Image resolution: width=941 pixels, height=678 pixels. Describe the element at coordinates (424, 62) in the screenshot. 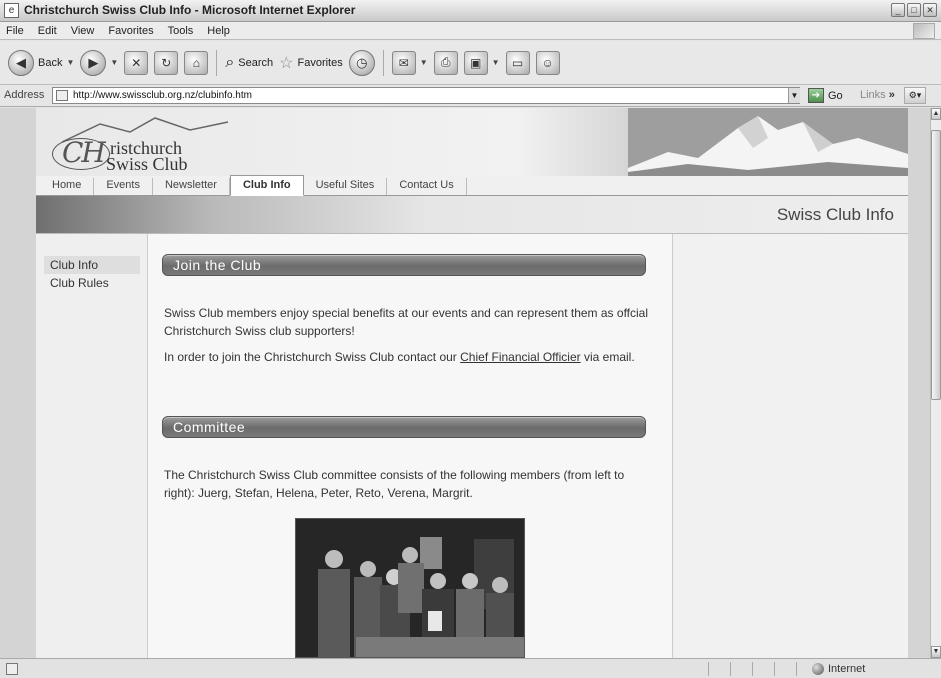

I see `mail-dropdown-icon: ▼` at that location.